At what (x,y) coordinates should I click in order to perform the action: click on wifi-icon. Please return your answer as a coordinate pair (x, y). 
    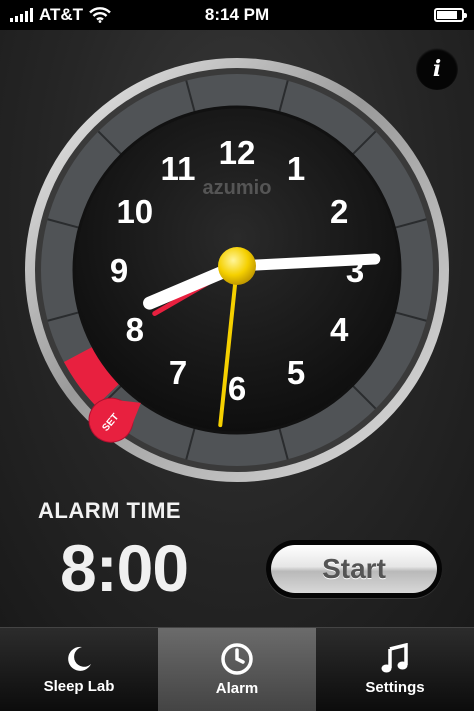
    Looking at the image, I should click on (100, 15).